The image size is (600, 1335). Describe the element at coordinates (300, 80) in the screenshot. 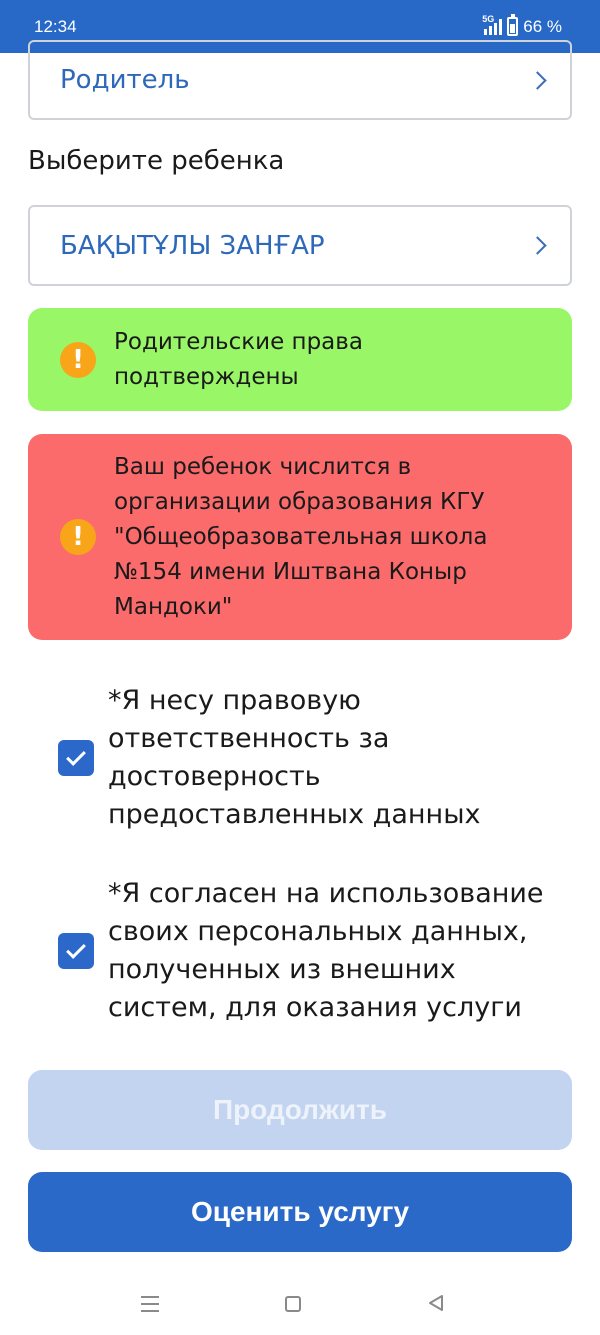

I see `applicant-type-select: Родитель` at that location.